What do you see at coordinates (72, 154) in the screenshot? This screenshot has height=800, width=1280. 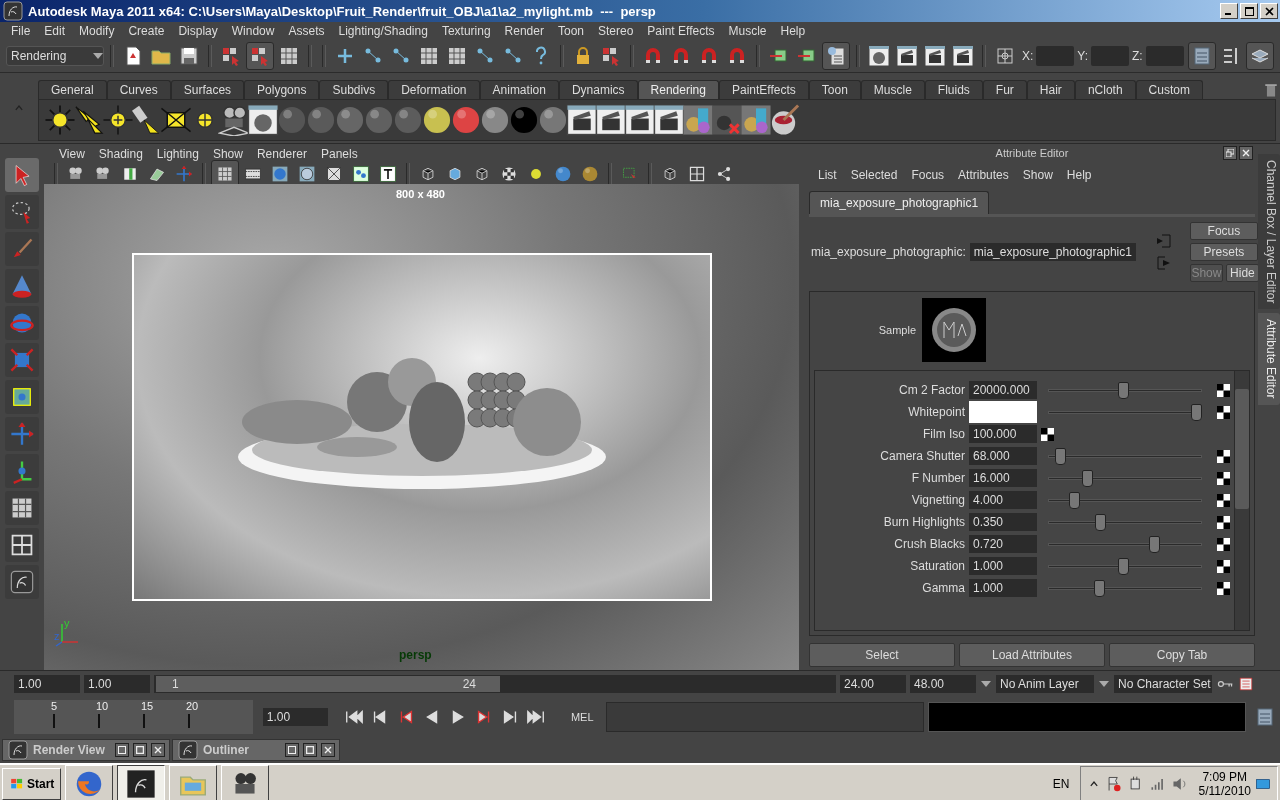 I see `panel-menu-item: View` at bounding box center [72, 154].